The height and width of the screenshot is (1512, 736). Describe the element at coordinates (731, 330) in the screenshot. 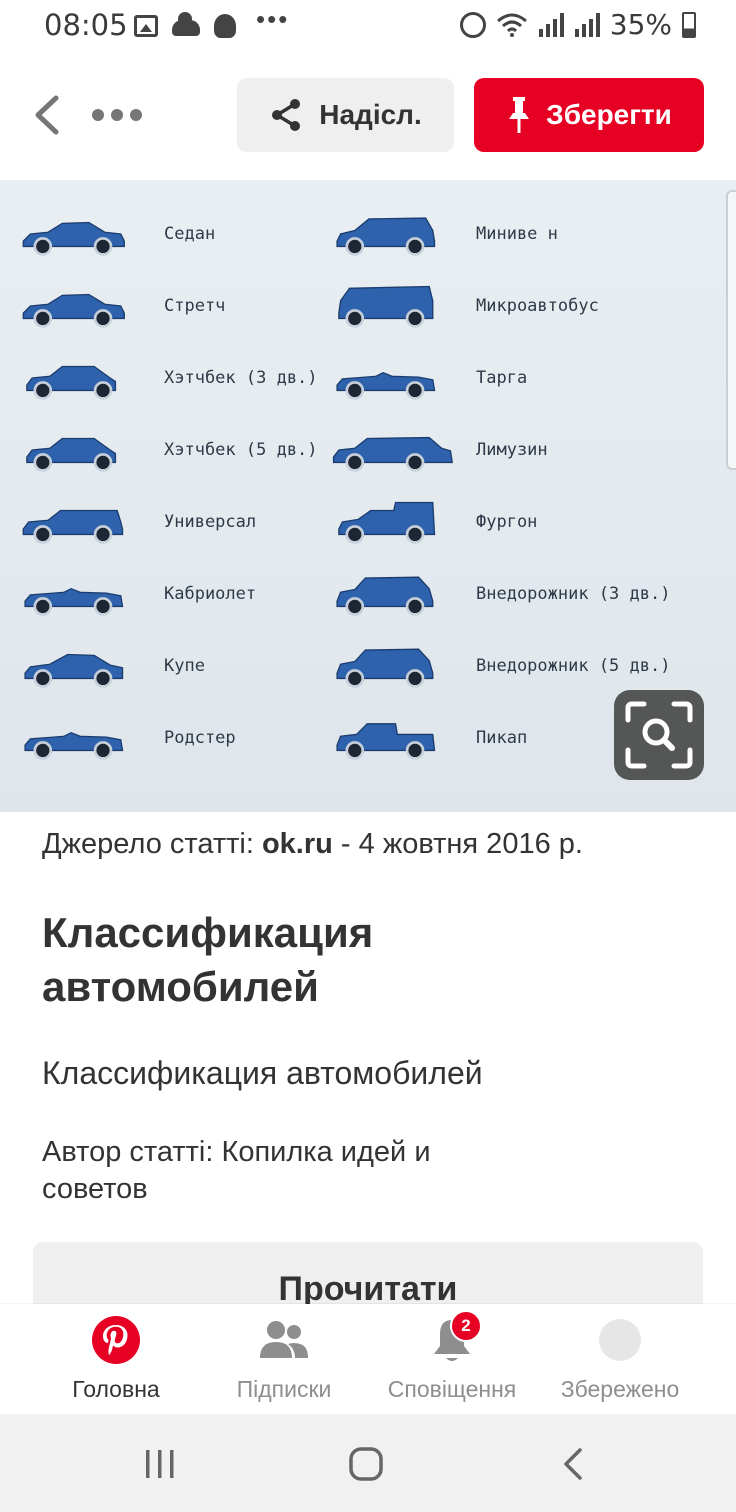

I see `image-scroll-indicator` at that location.